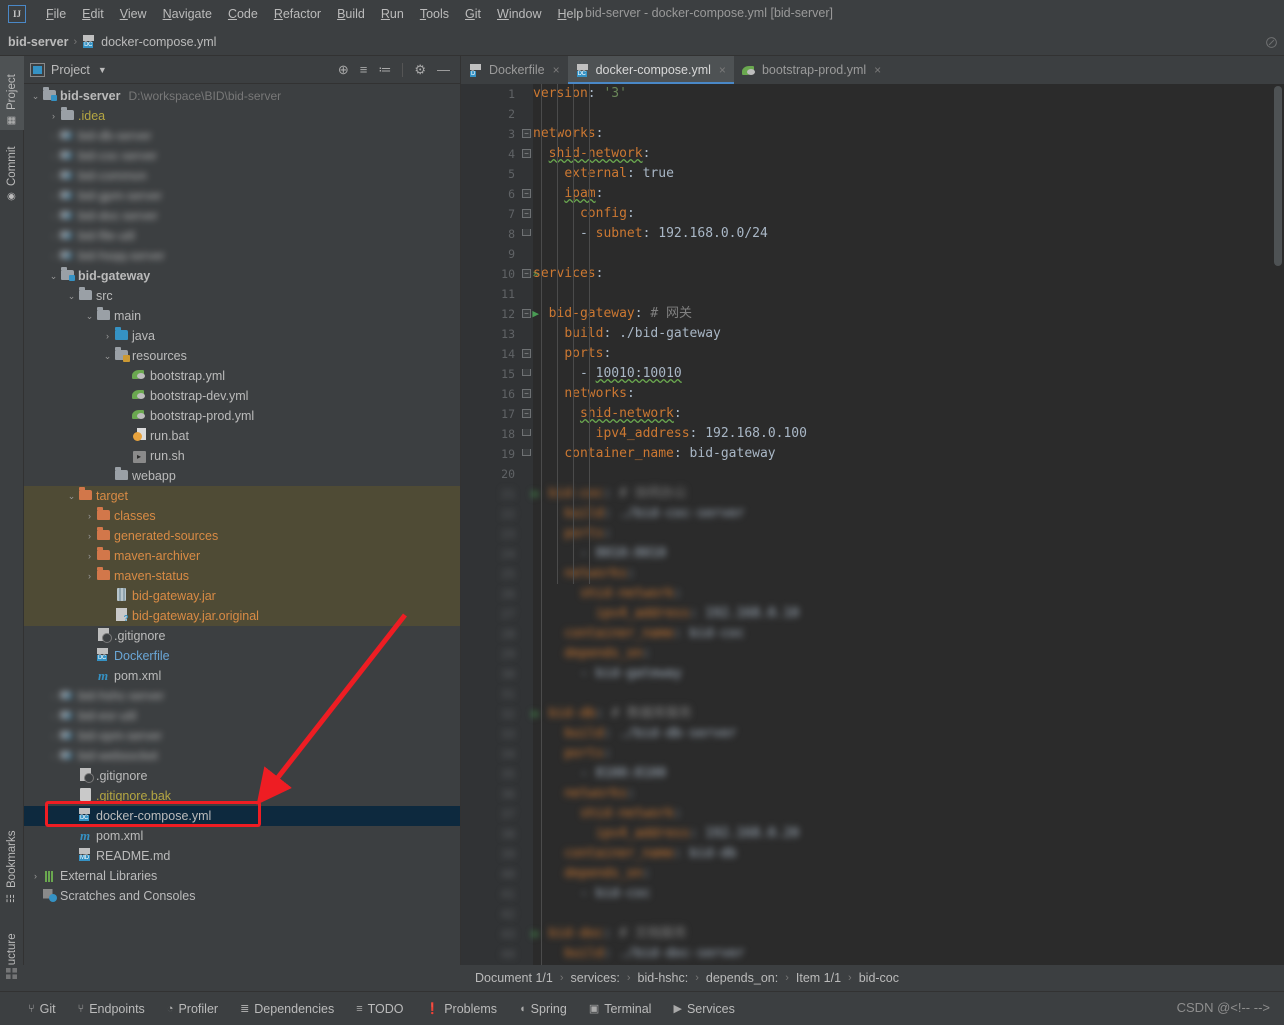  I want to click on tree-item-bid-hsqq-server: › bid-hsqq-server, so click(242, 256).